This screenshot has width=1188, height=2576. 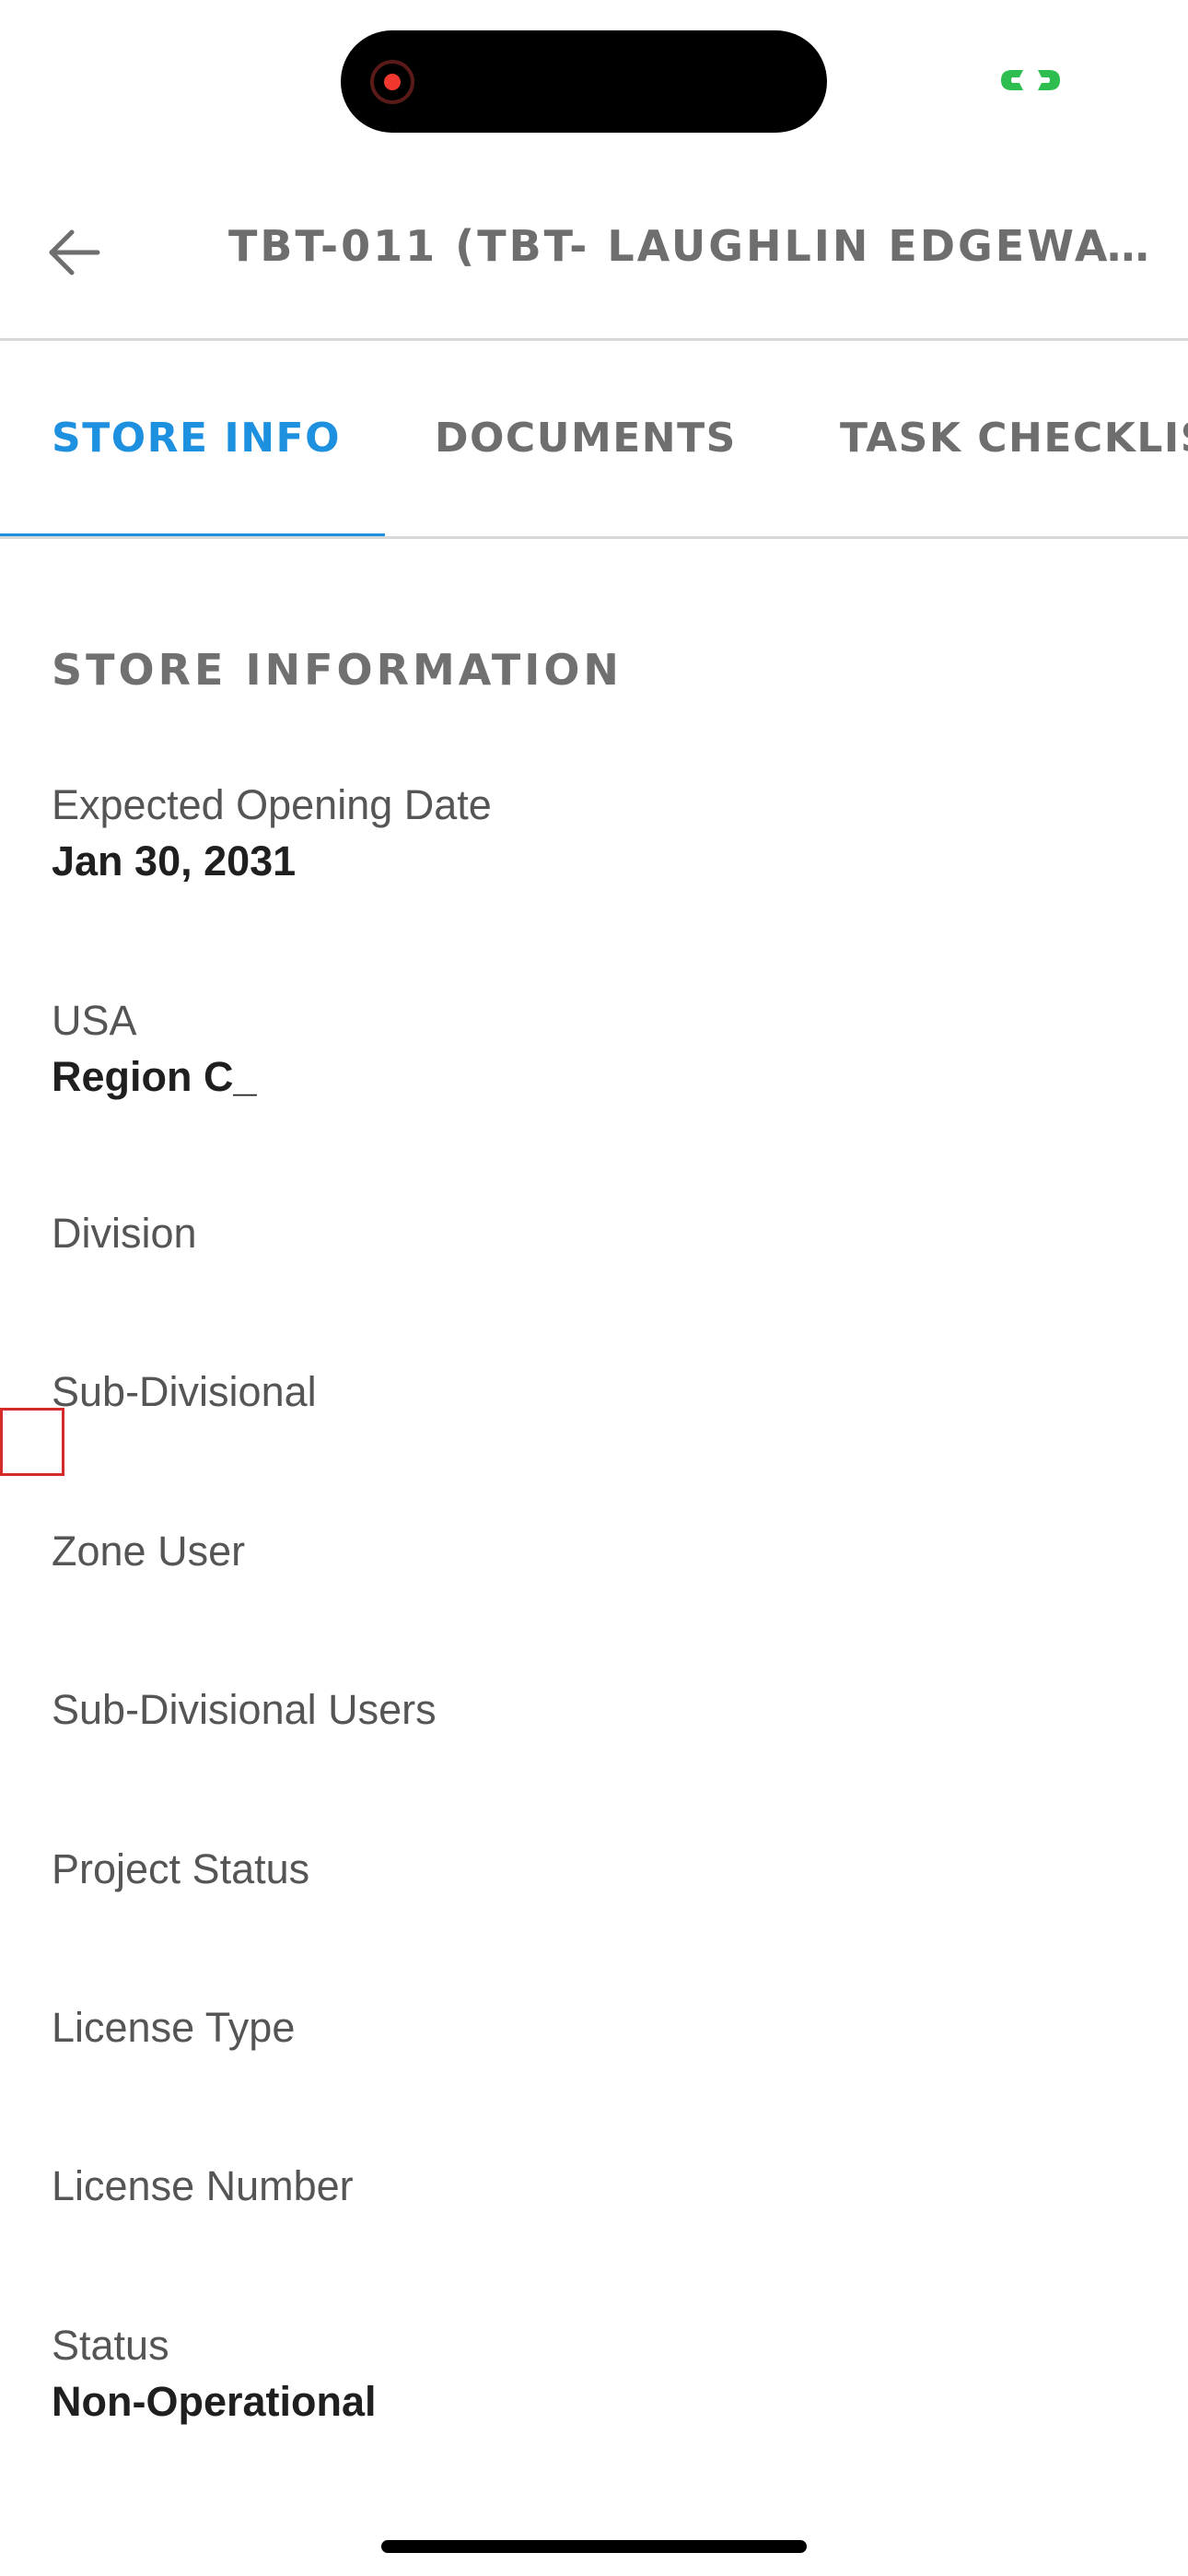 I want to click on field-label: USA, so click(x=94, y=1020).